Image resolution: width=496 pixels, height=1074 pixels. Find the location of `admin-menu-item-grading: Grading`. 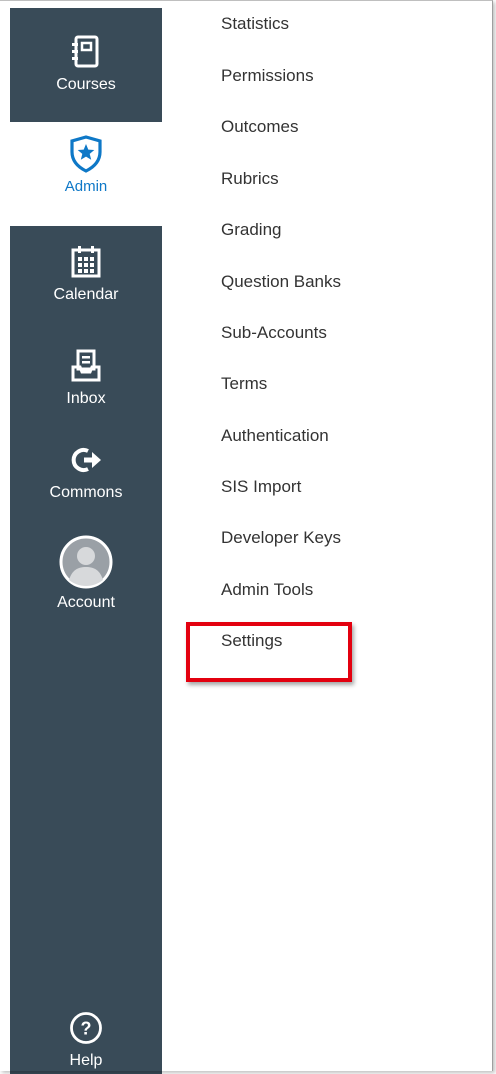

admin-menu-item-grading: Grading is located at coordinates (251, 230).